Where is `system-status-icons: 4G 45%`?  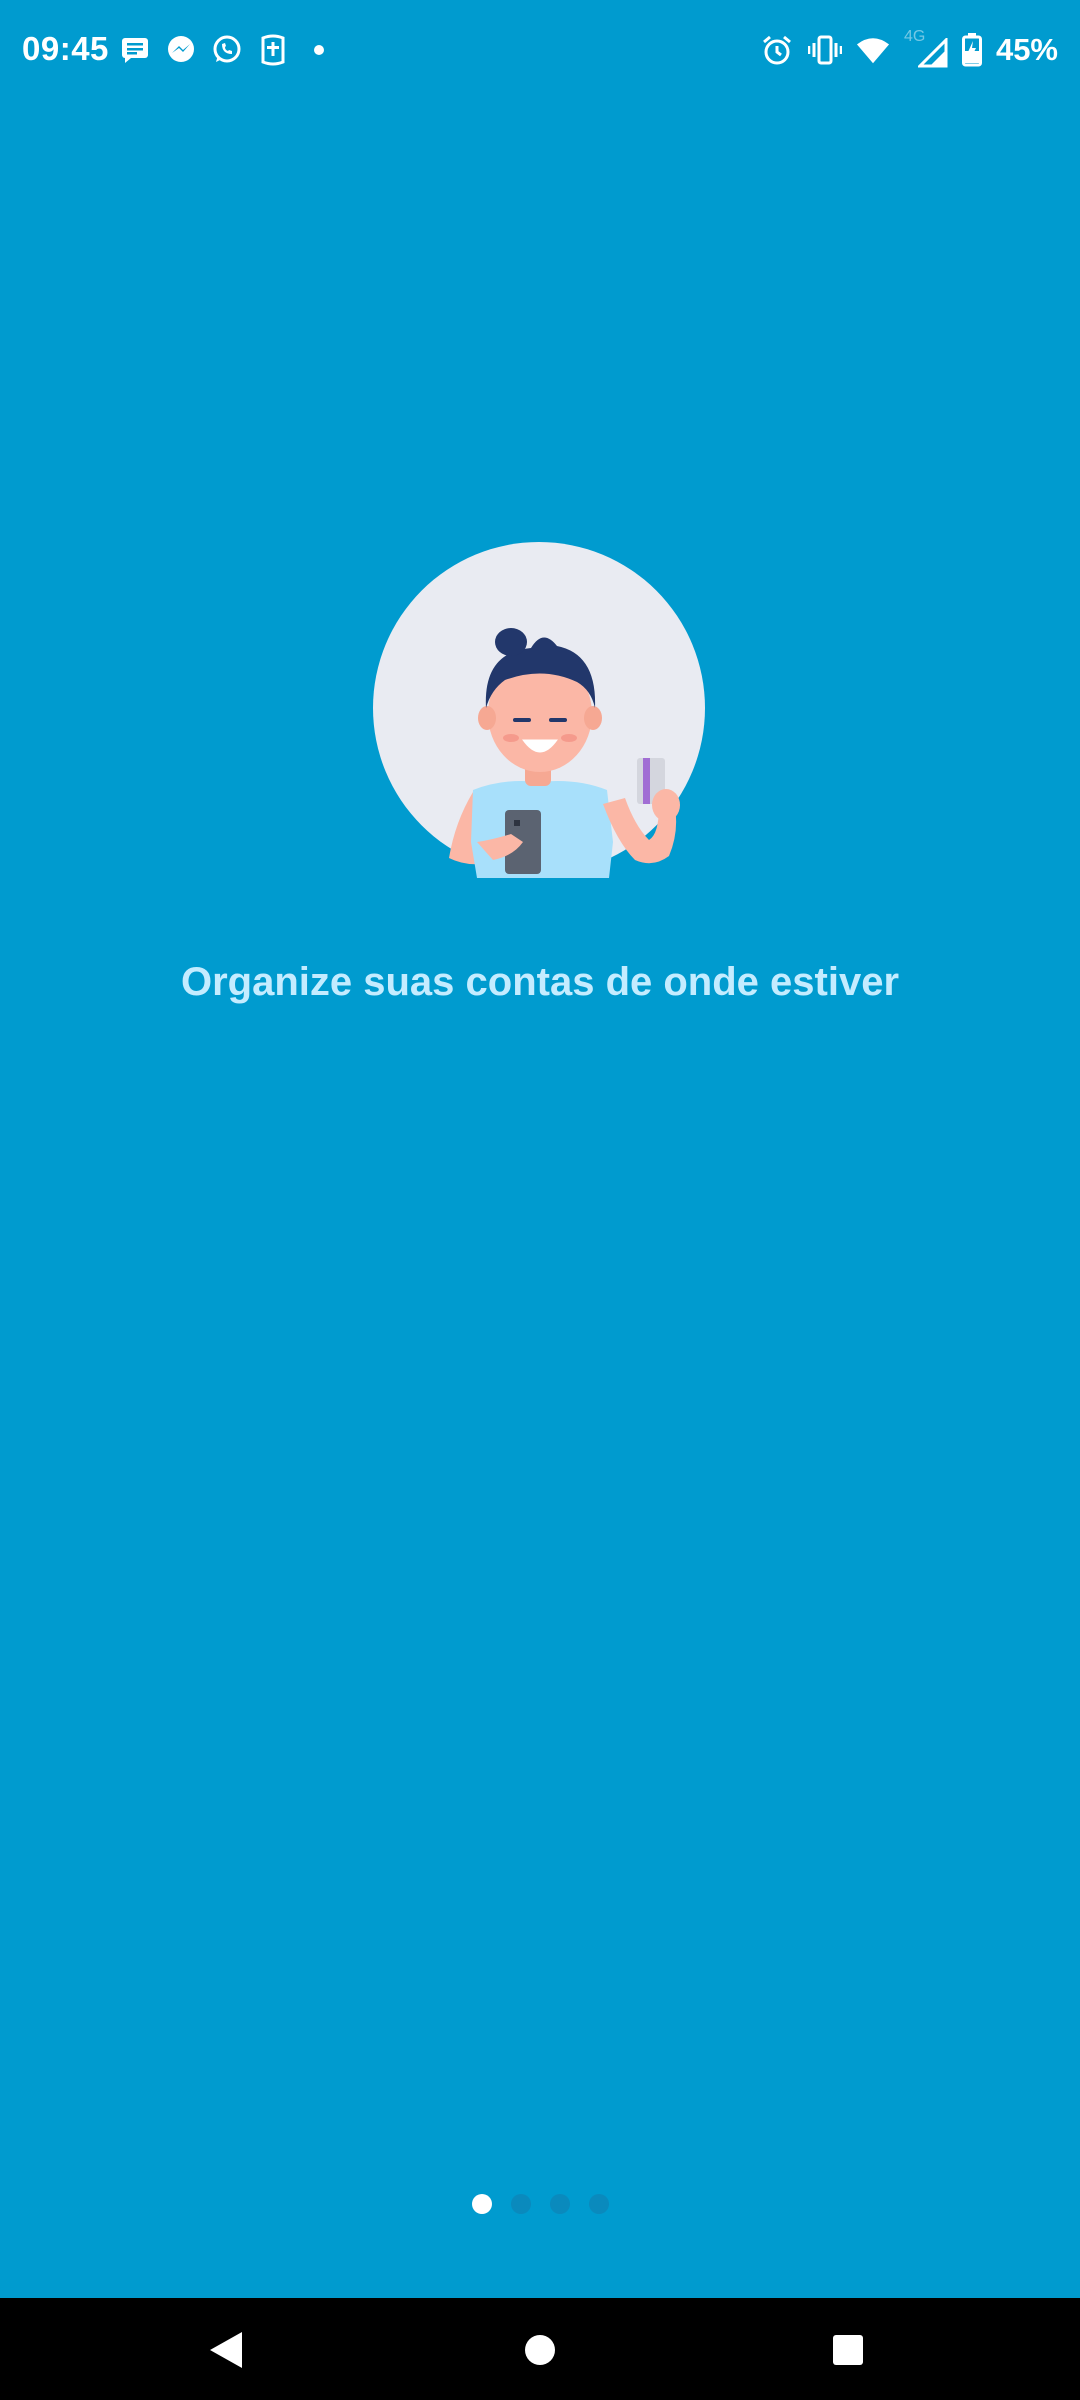 system-status-icons: 4G 45% is located at coordinates (909, 49).